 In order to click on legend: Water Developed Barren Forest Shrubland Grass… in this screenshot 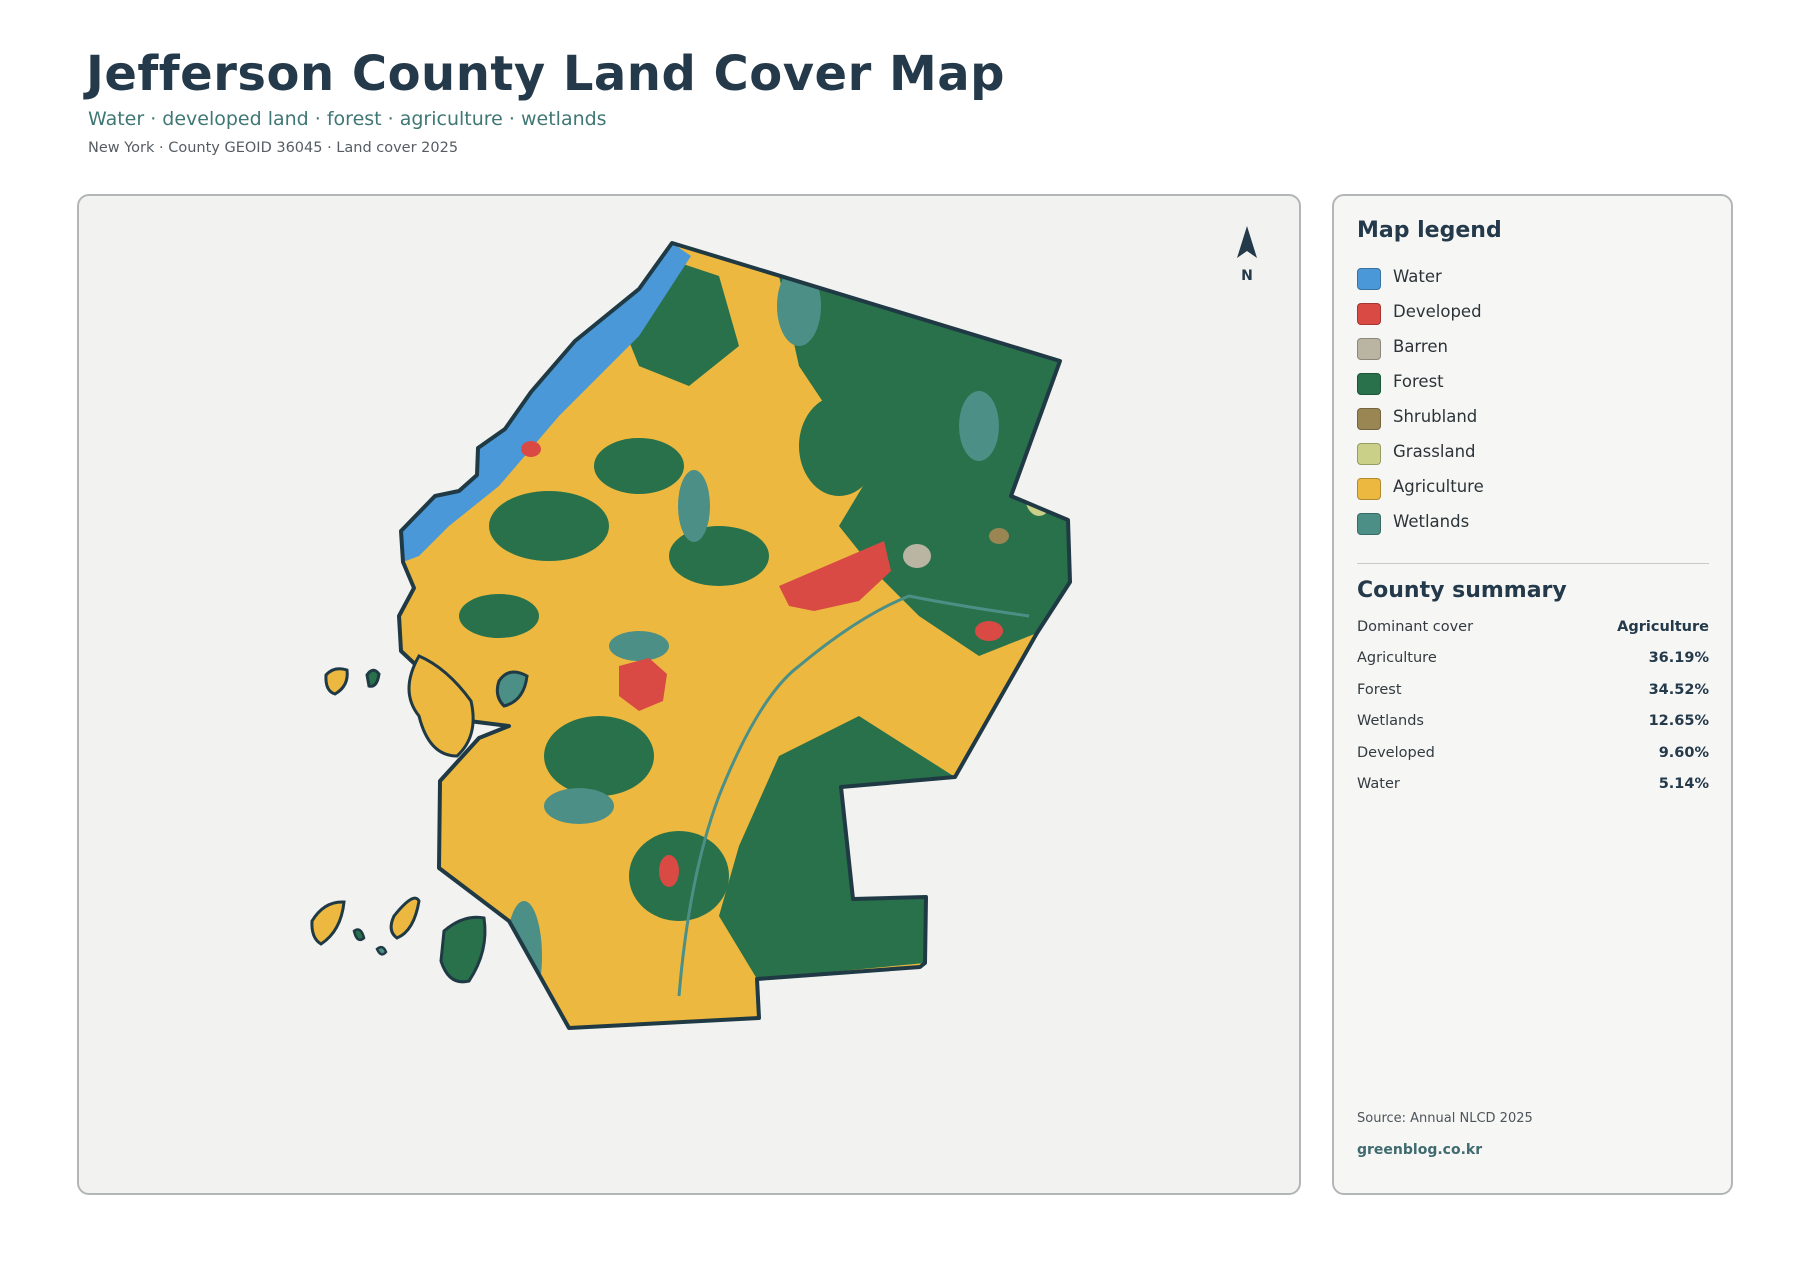, I will do `click(1537, 404)`.